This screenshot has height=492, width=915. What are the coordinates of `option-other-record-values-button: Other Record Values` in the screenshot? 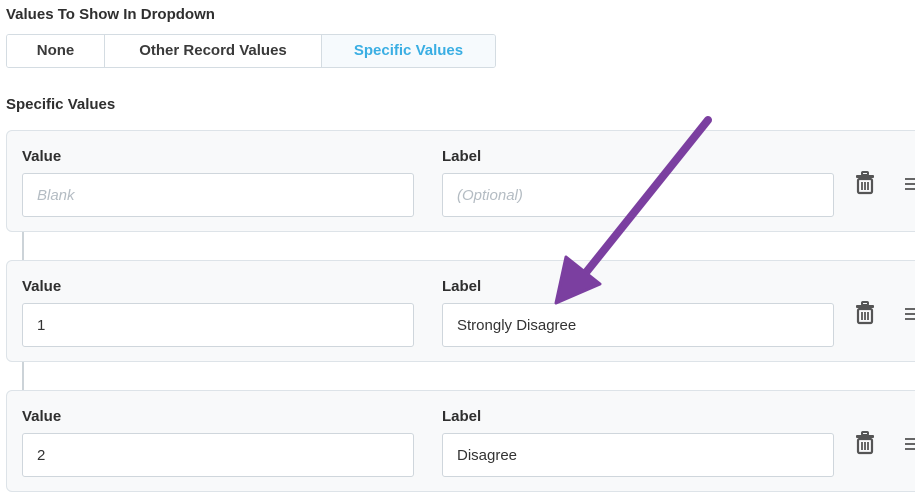 It's located at (213, 51).